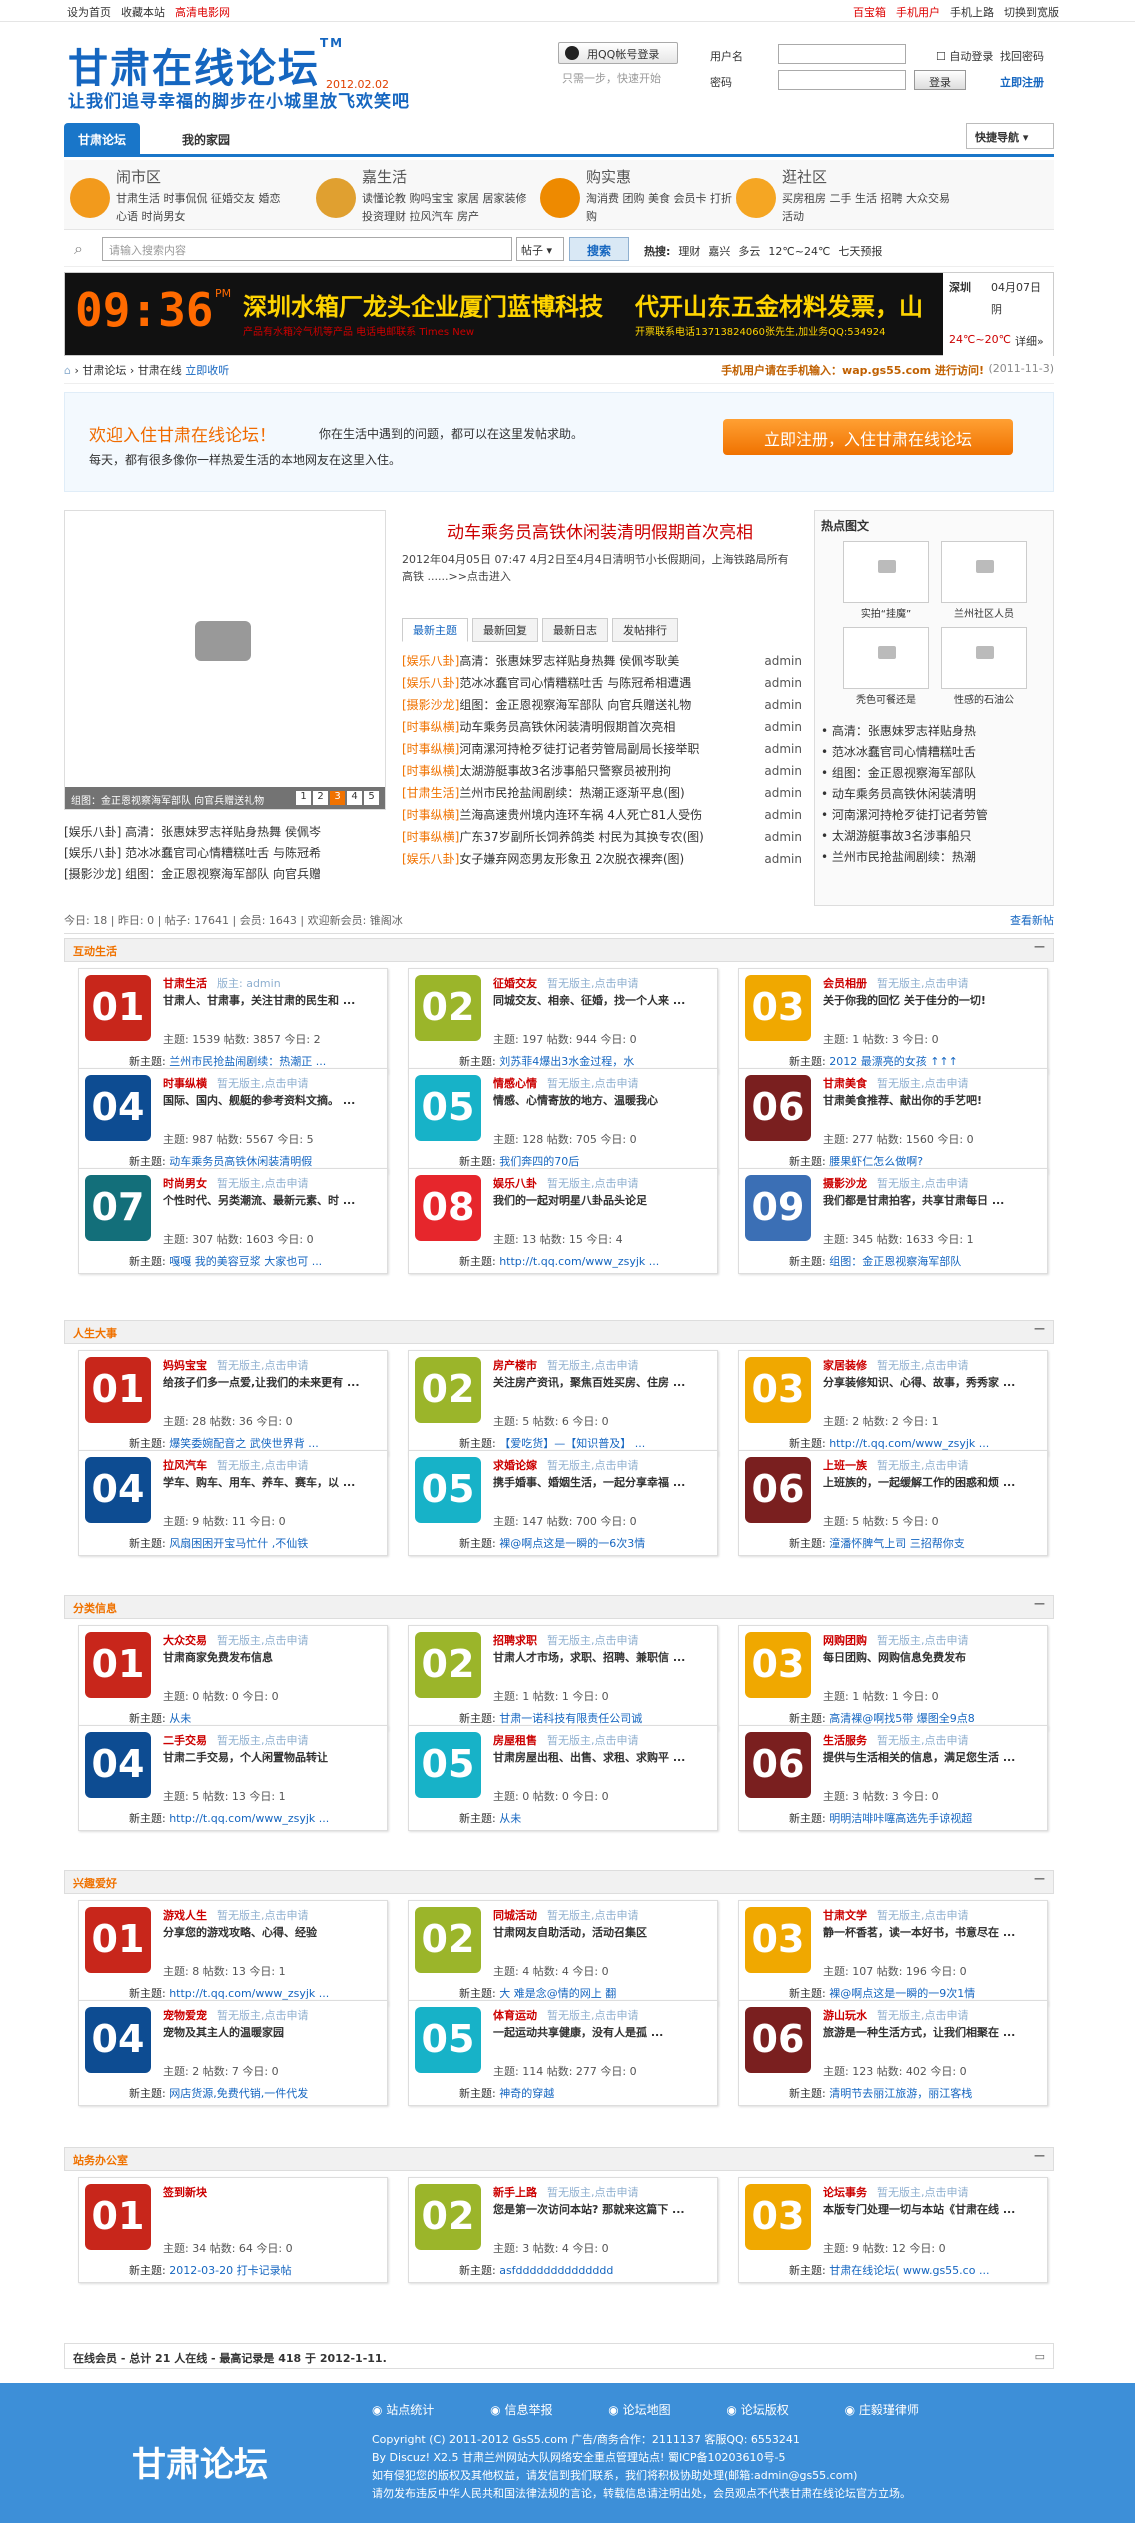  What do you see at coordinates (602, 815) in the screenshot?
I see `thread-row: [时事纵横] 兰海高速贵州境内连环车祸 4人死亡81人受伤 admin` at bounding box center [602, 815].